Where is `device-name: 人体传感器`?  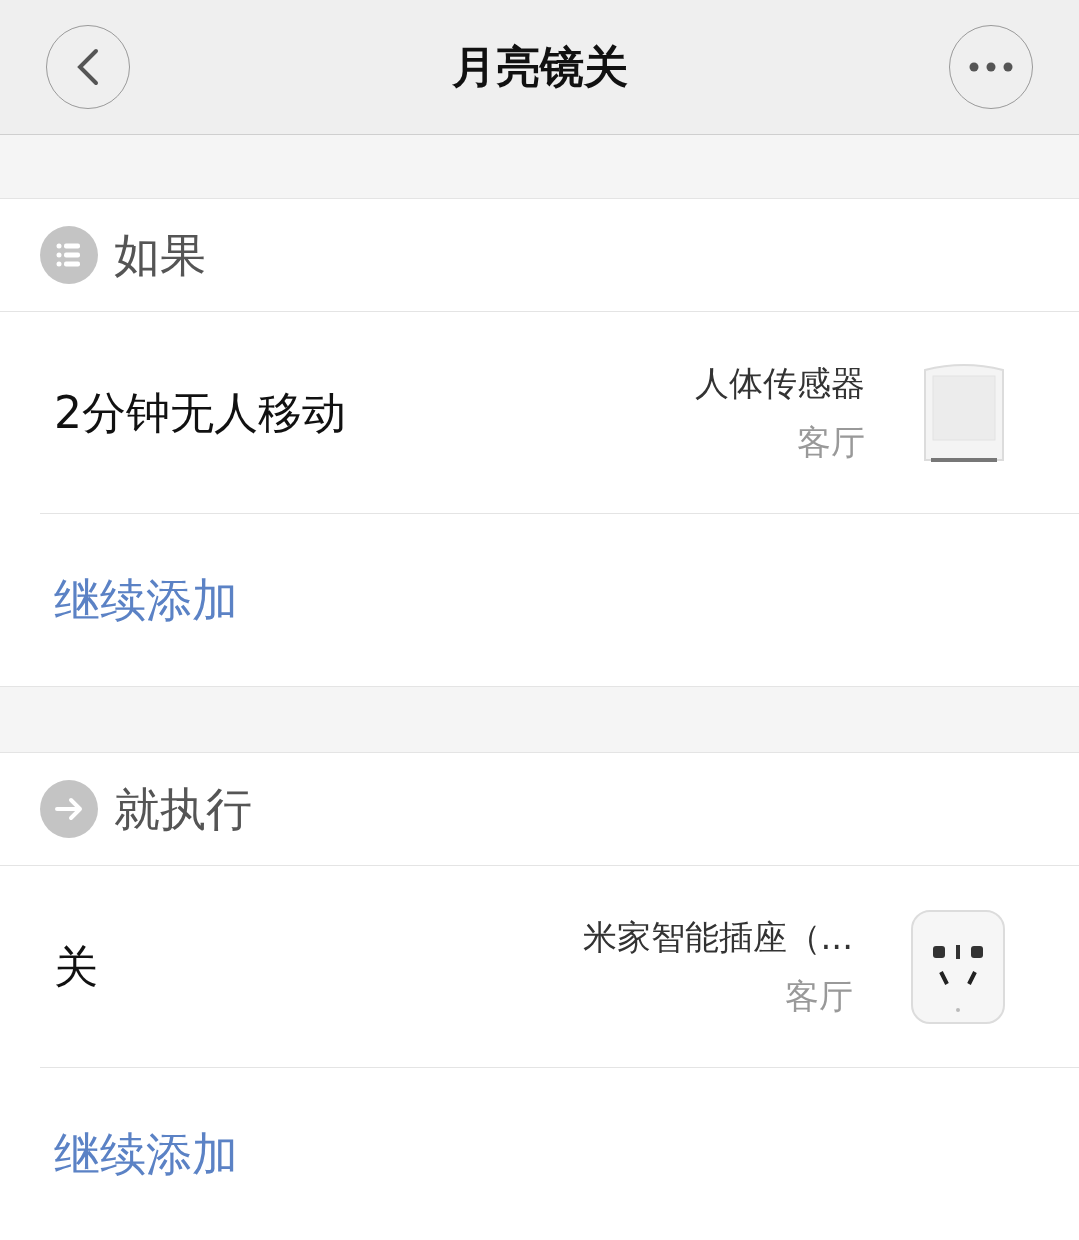 device-name: 人体传感器 is located at coordinates (780, 383).